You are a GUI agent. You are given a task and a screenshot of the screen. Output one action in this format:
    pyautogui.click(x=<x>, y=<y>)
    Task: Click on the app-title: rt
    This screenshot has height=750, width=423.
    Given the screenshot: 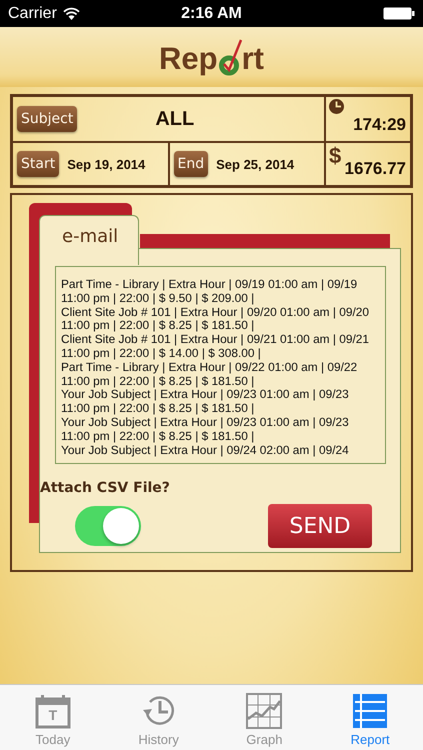 What is the action you would take?
    pyautogui.click(x=253, y=58)
    